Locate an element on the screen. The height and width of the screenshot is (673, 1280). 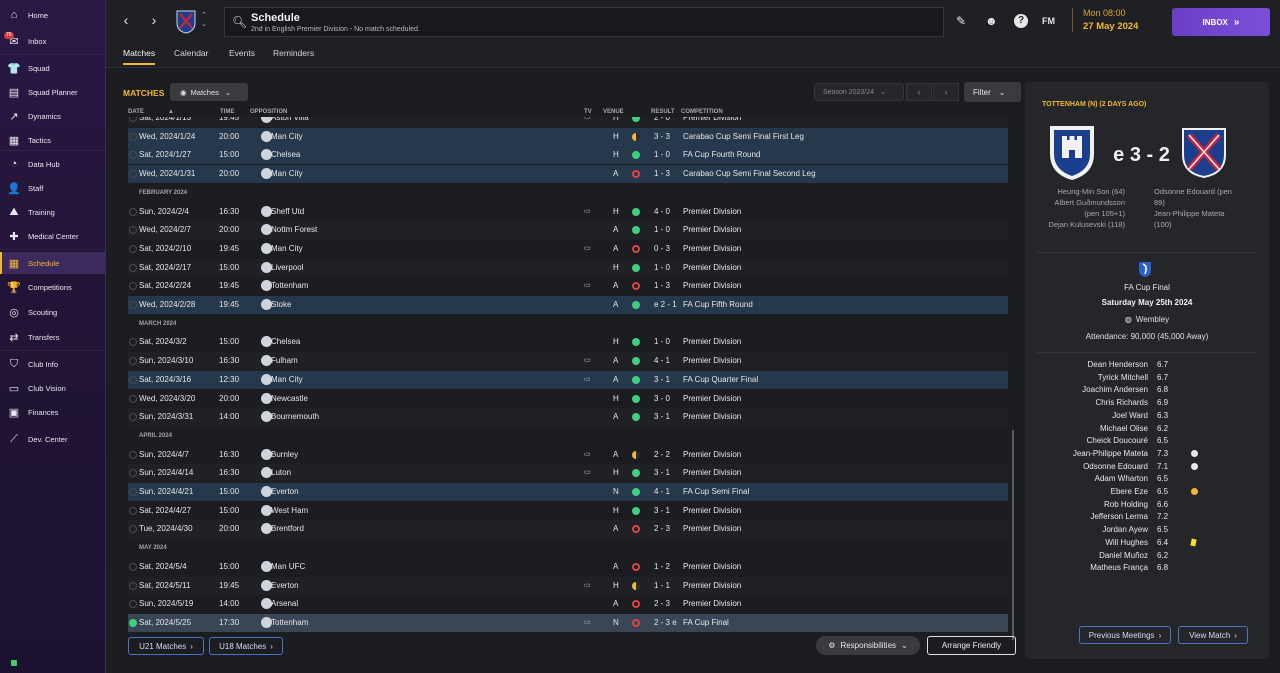
arrange-friendly-button: Arrange Friendly is located at coordinates (971, 645).